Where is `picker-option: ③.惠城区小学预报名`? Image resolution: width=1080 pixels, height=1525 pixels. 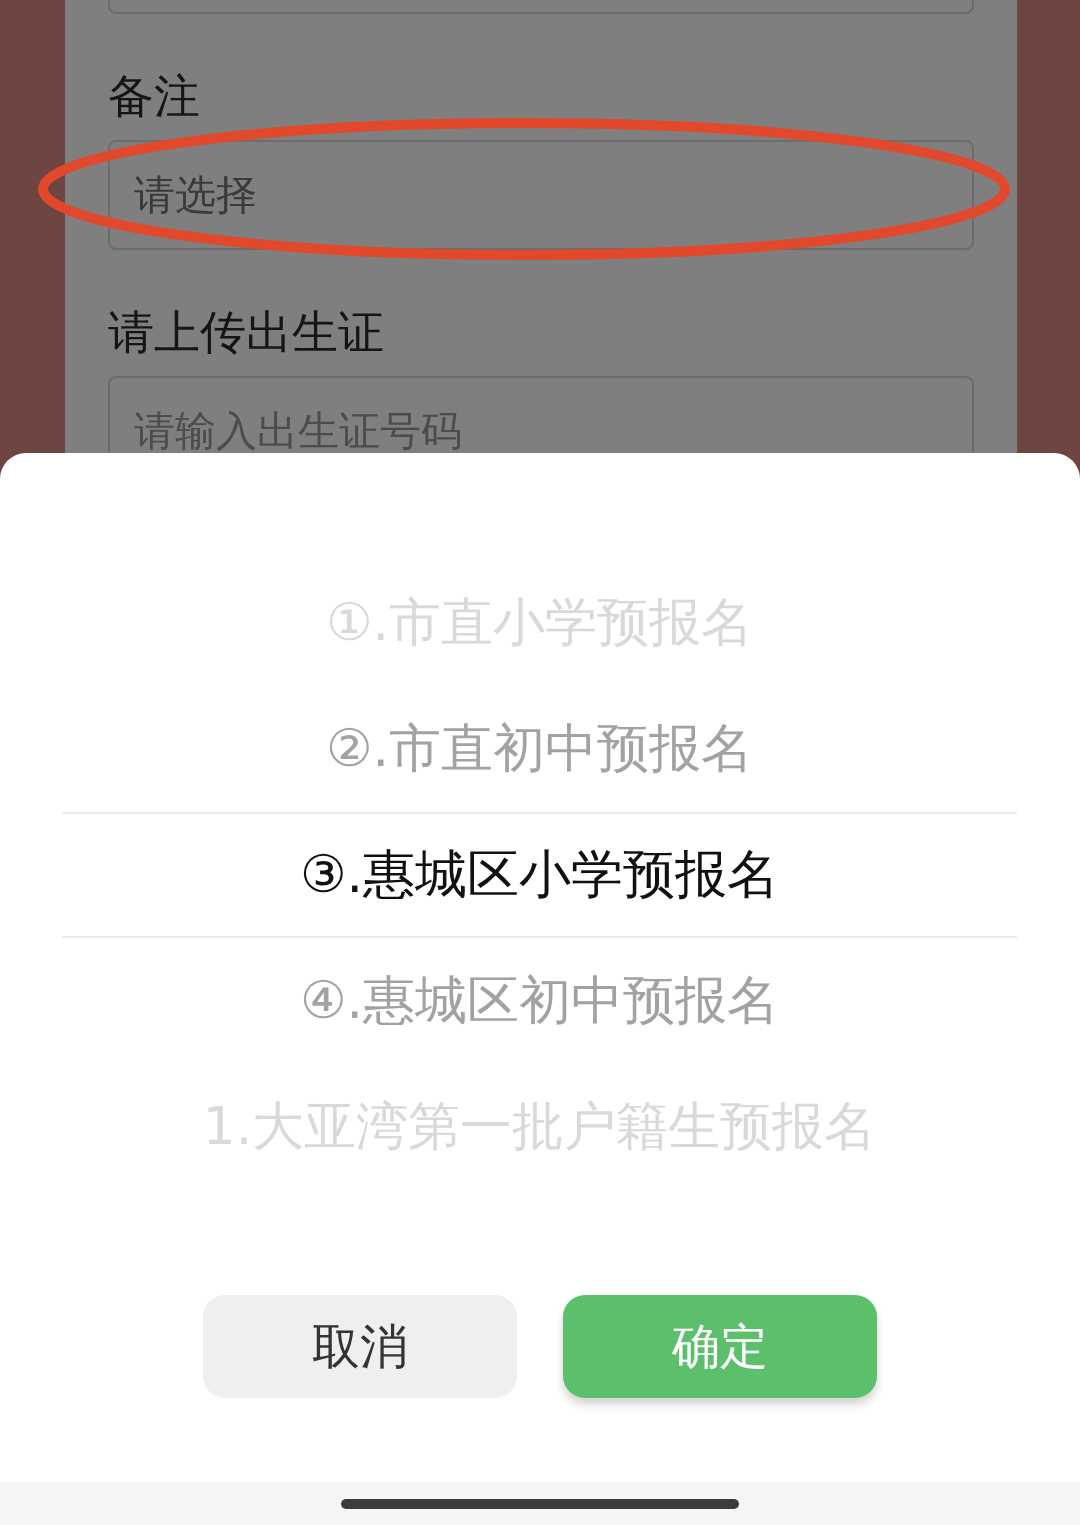 picker-option: ③.惠城区小学预报名 is located at coordinates (539, 875).